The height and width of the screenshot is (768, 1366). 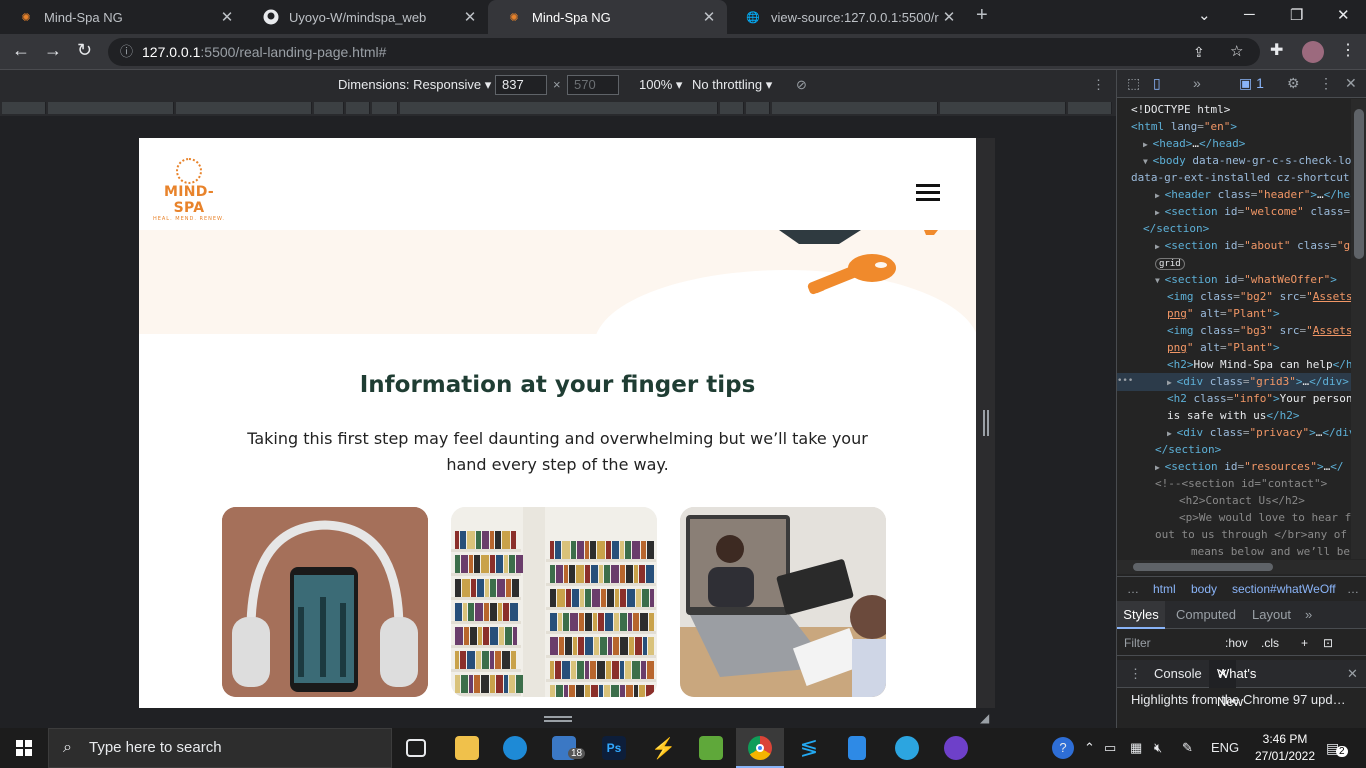 I want to click on dom-node-line: <p>We would love to hear f, so click(x=1234, y=517).